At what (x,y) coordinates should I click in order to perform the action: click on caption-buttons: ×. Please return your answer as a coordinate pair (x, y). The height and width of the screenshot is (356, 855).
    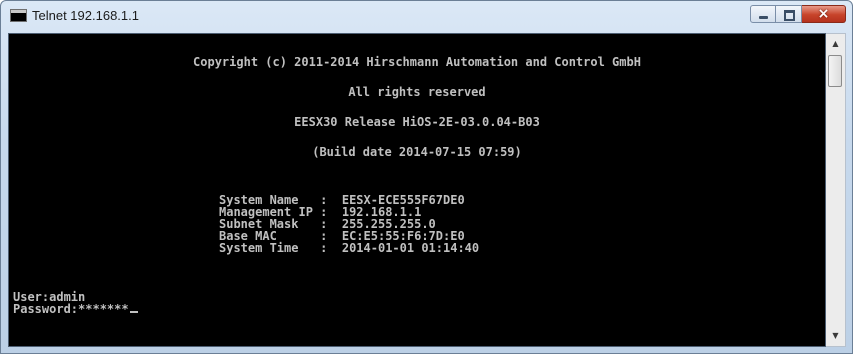
    Looking at the image, I should click on (798, 15).